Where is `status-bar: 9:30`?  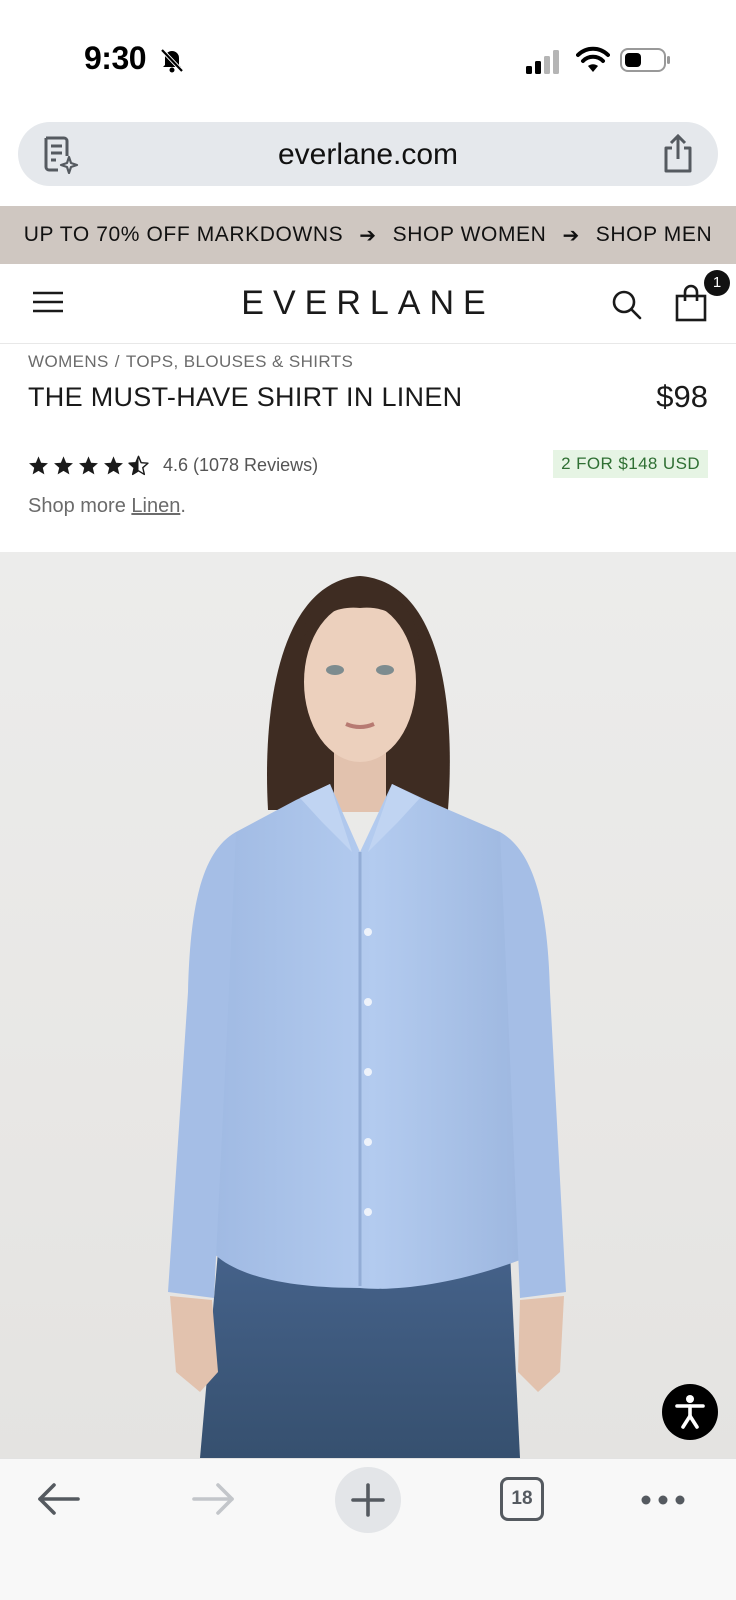 status-bar: 9:30 is located at coordinates (368, 55).